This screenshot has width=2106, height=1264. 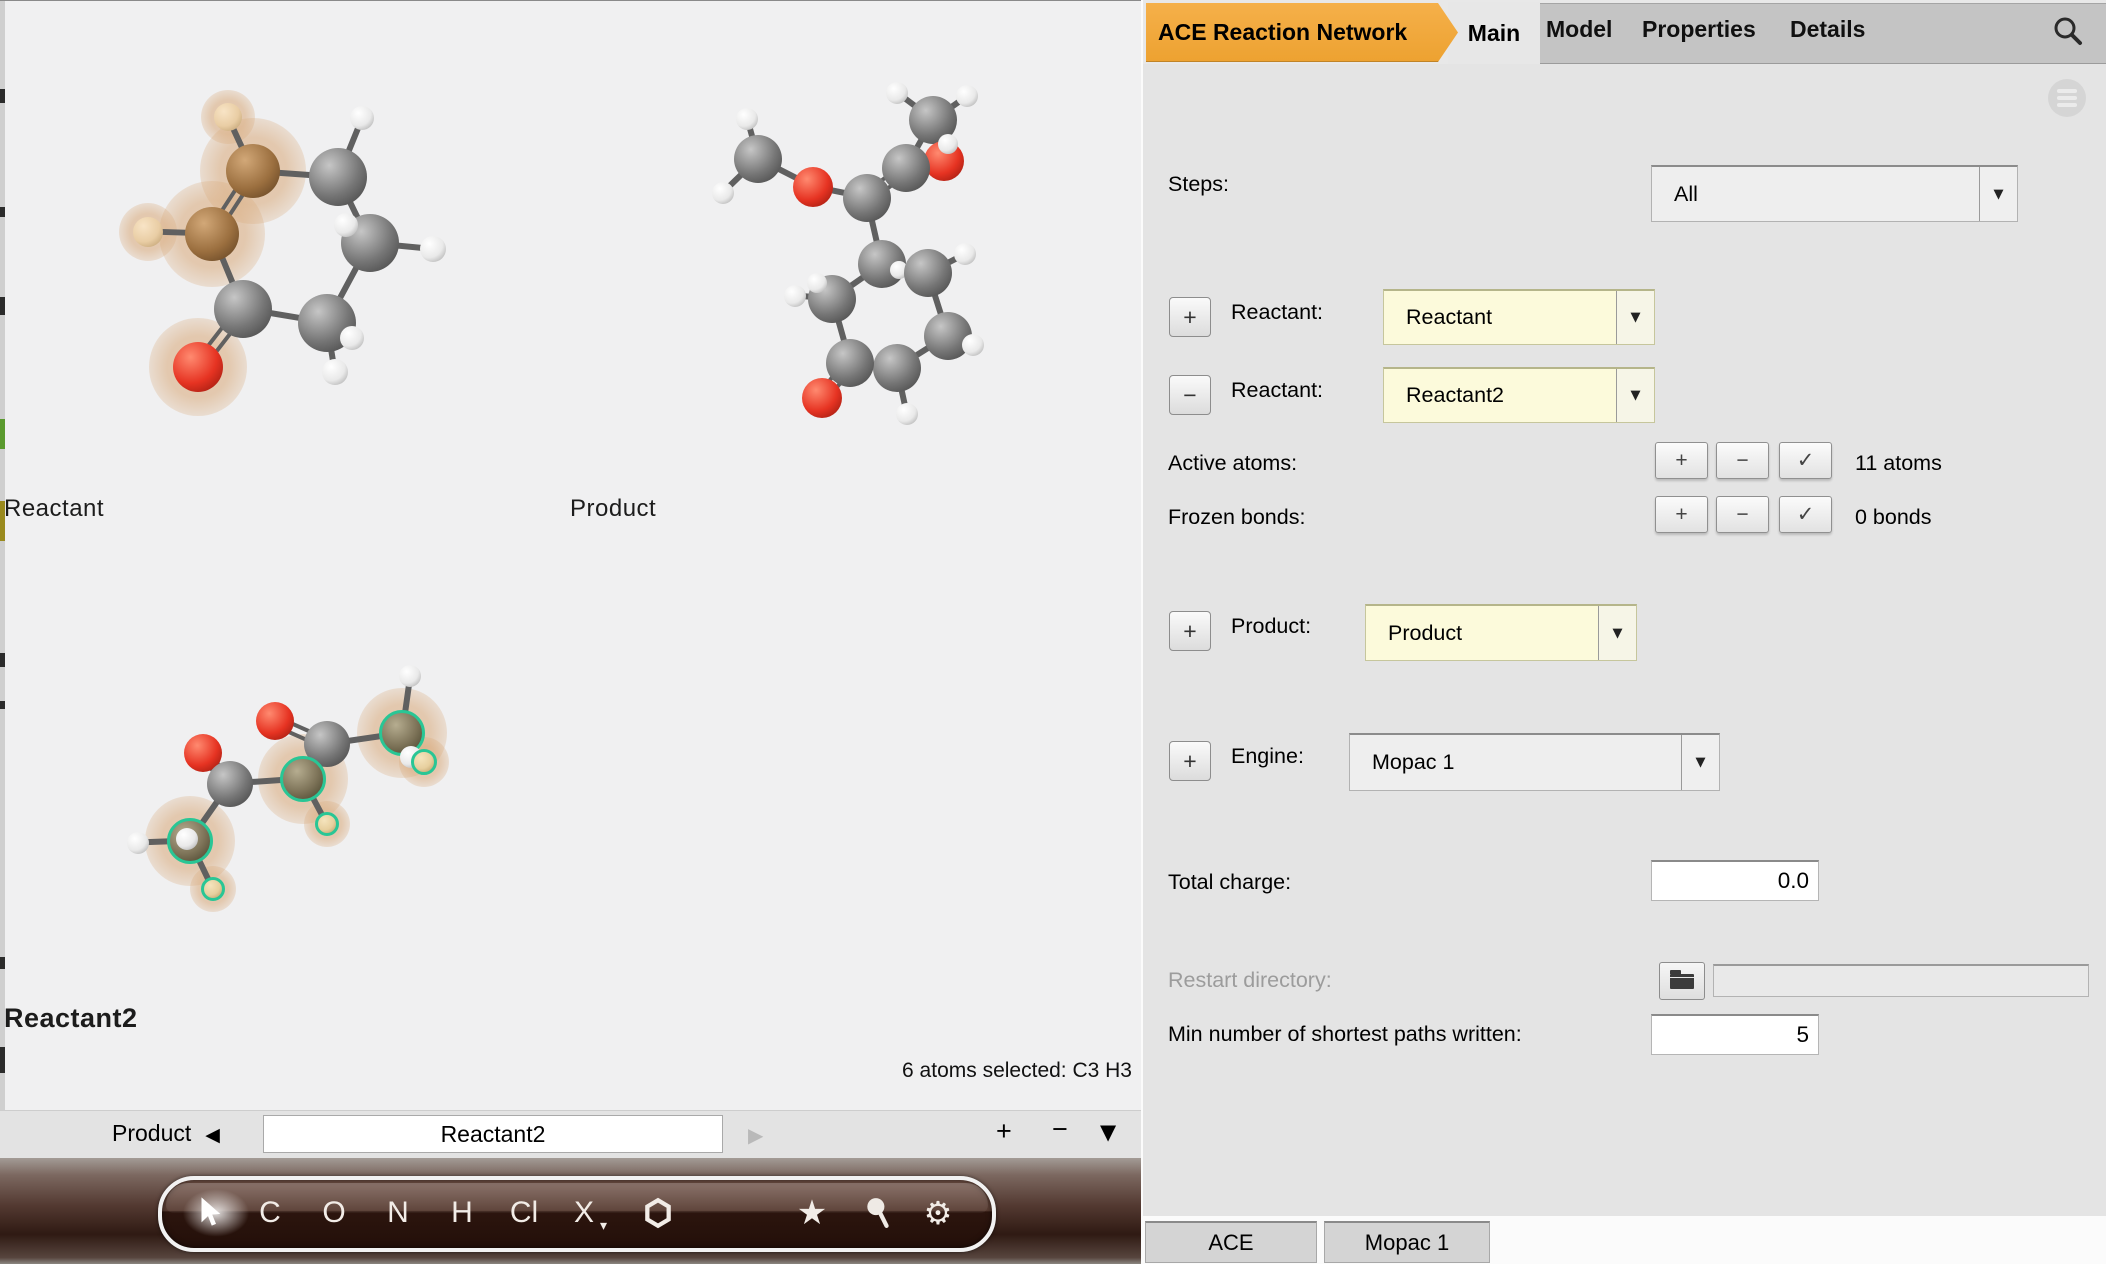 I want to click on active-atoms-apply-button: ✓, so click(x=1805, y=460).